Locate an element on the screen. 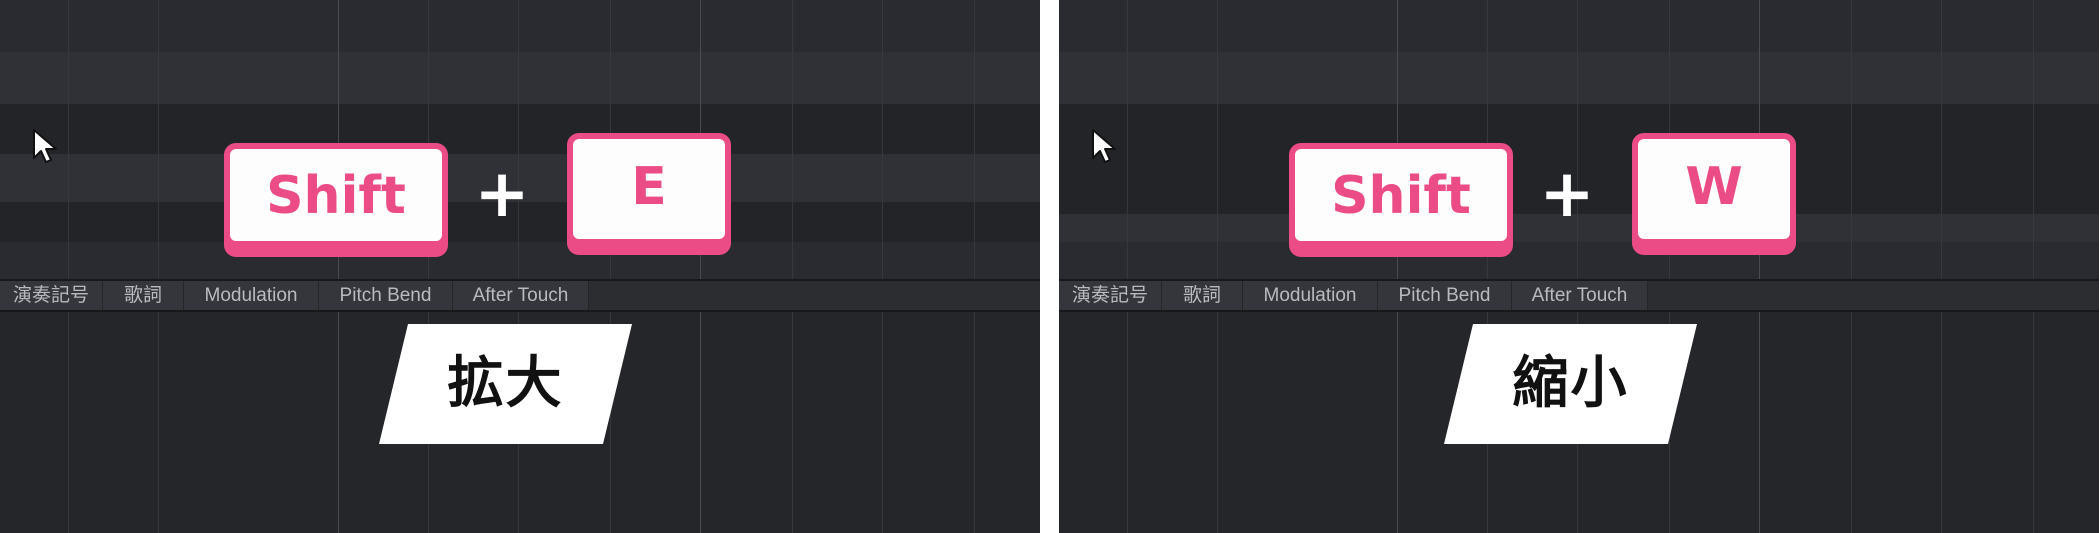 This screenshot has width=2100, height=533. caption-zoom-in: 拡大 is located at coordinates (505, 384).